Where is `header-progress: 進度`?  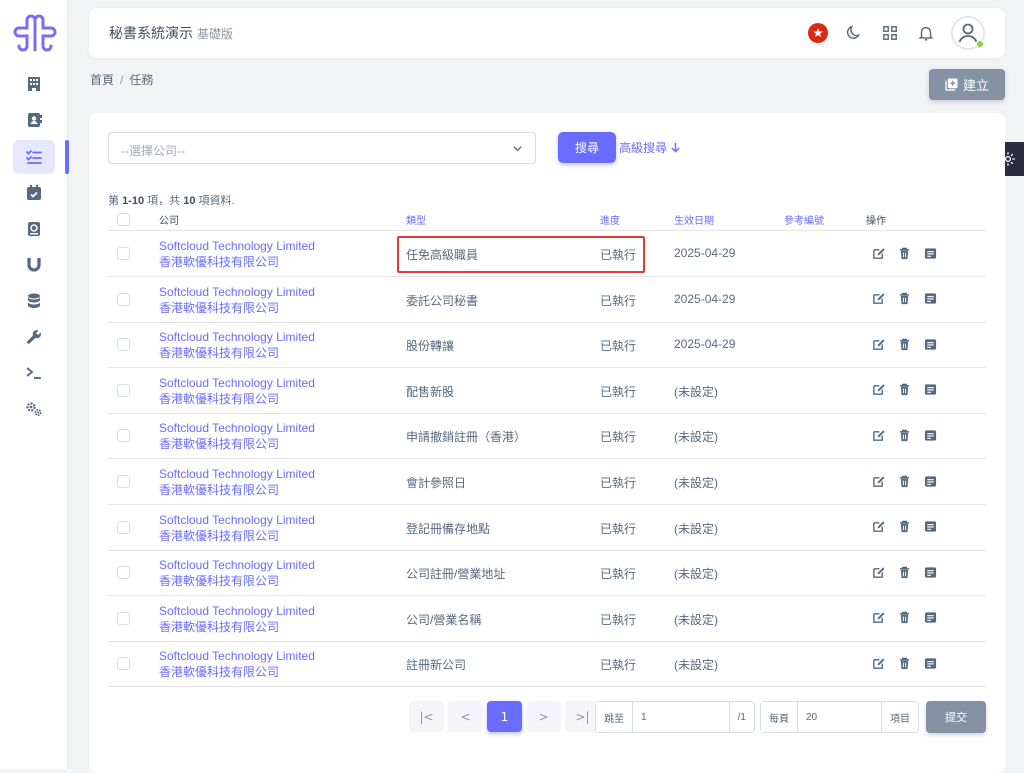
header-progress: 進度 is located at coordinates (610, 219).